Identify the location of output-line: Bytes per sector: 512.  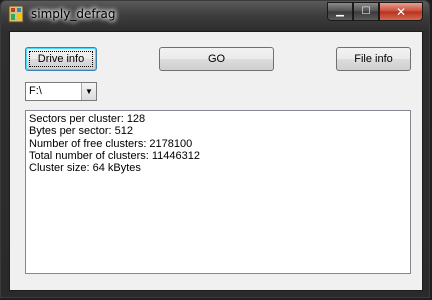
(81, 131).